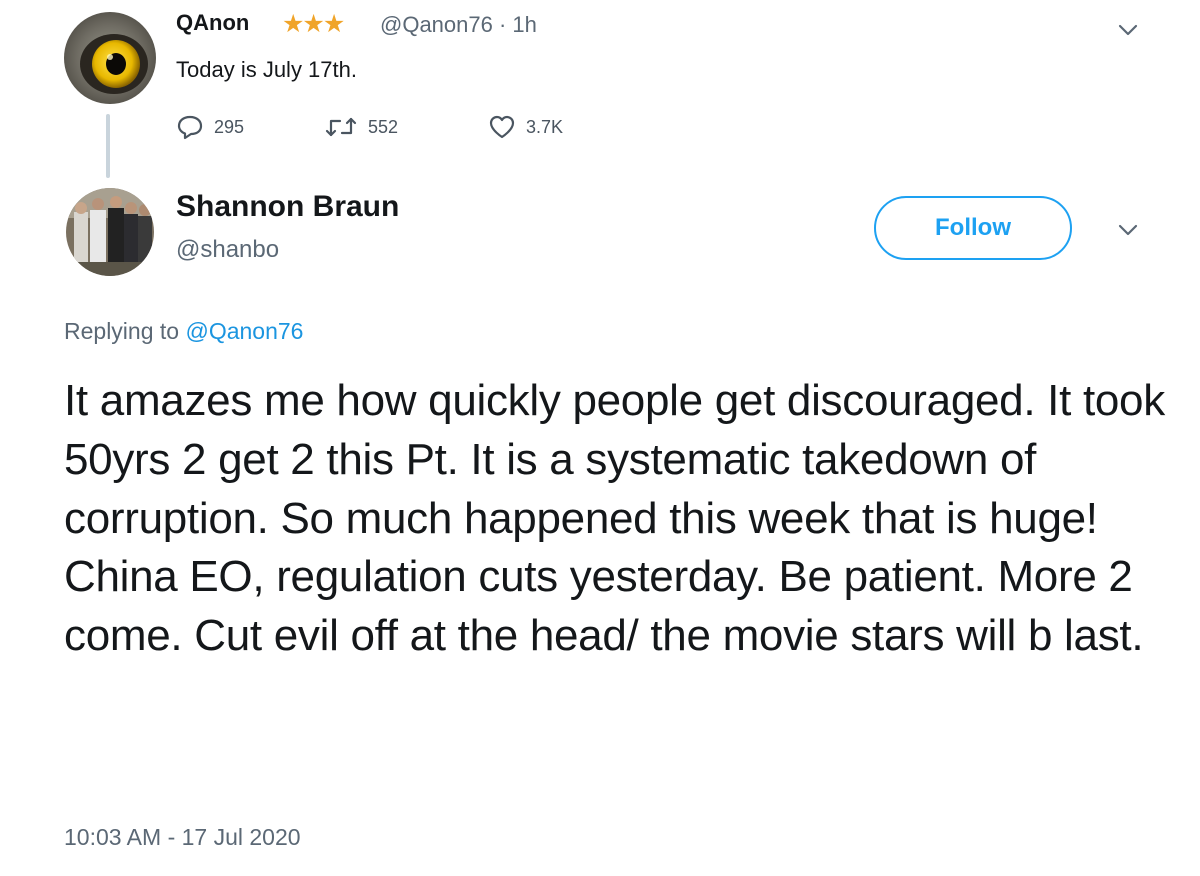  Describe the element at coordinates (229, 126) in the screenshot. I see `reply-count: 295` at that location.